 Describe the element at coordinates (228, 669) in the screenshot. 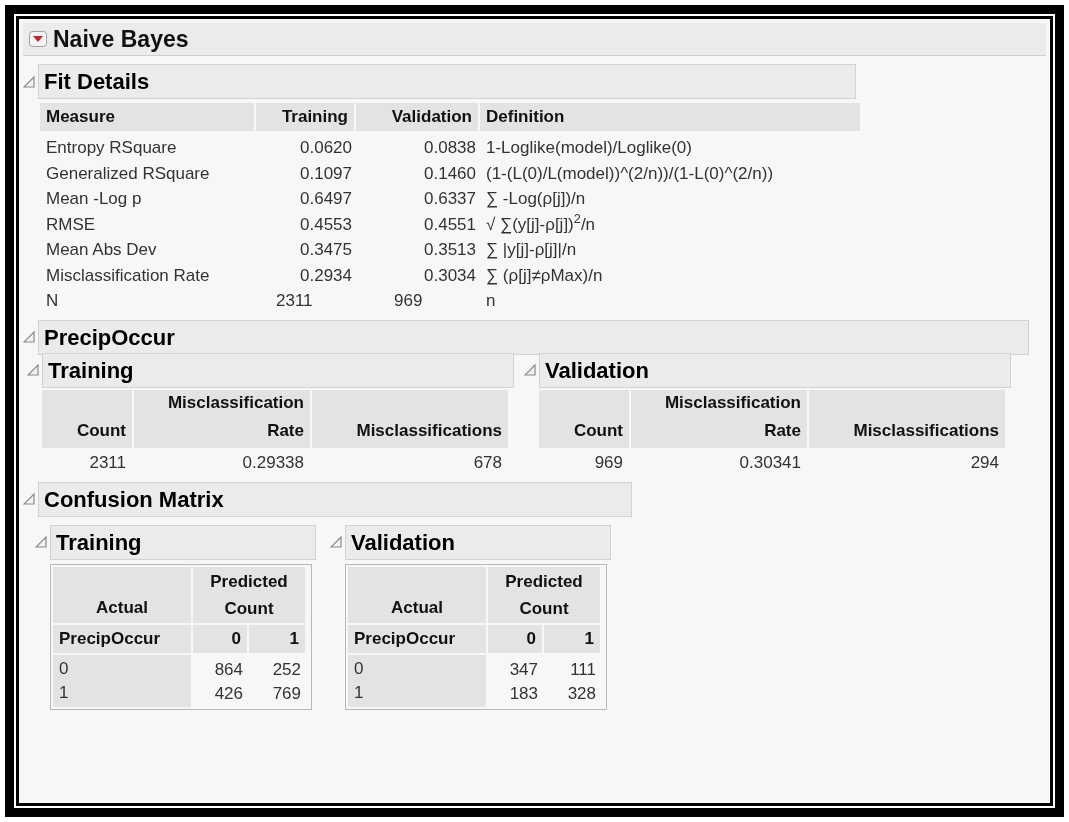

I see `table-cell-text: 864` at that location.